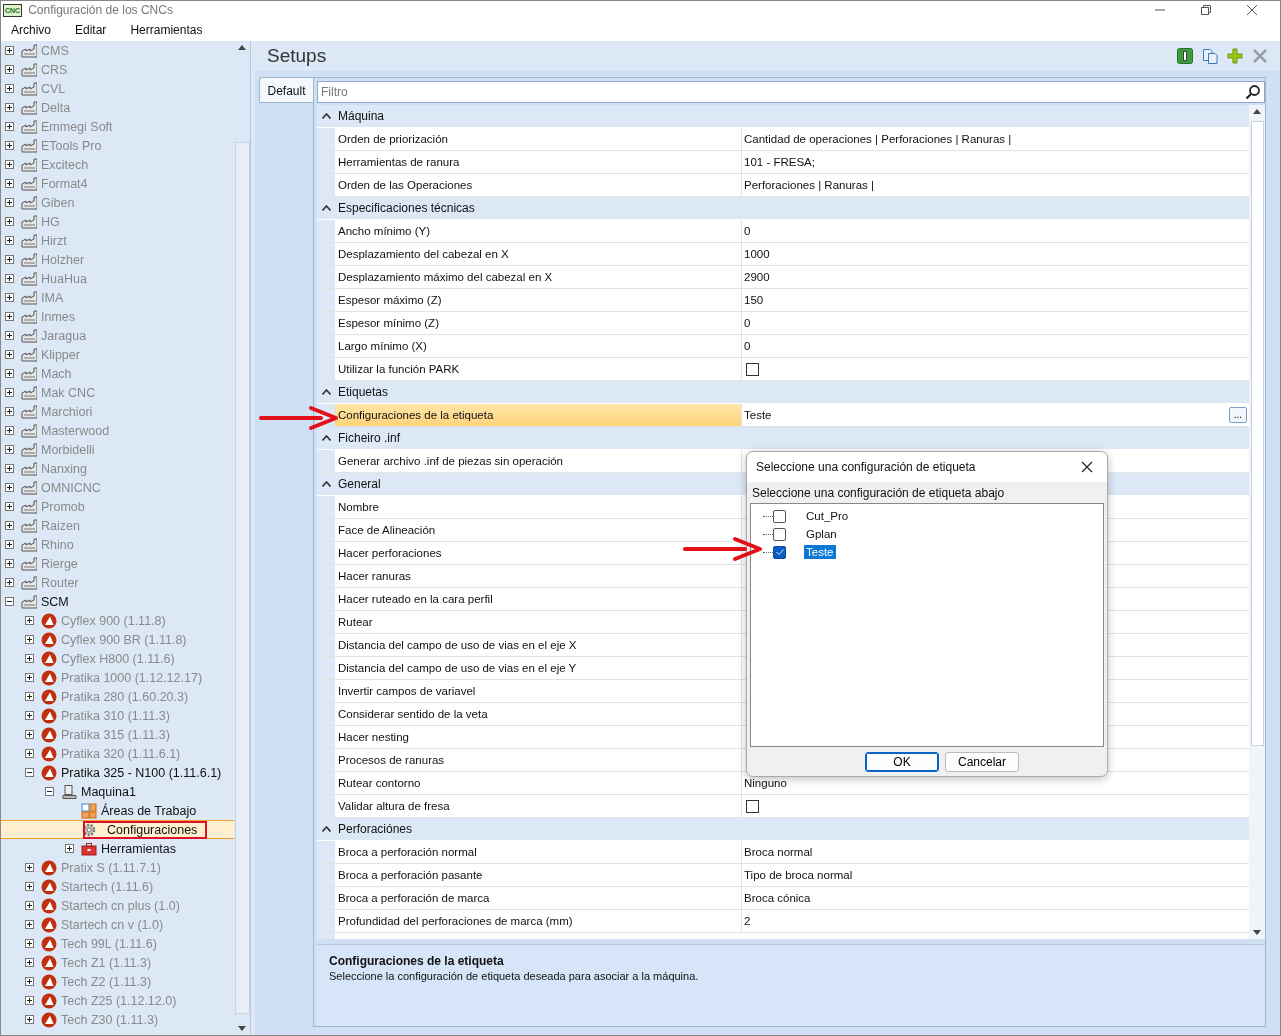 This screenshot has width=1281, height=1036. What do you see at coordinates (406, 208) in the screenshot?
I see `category-title: Especificaciones técnicas` at bounding box center [406, 208].